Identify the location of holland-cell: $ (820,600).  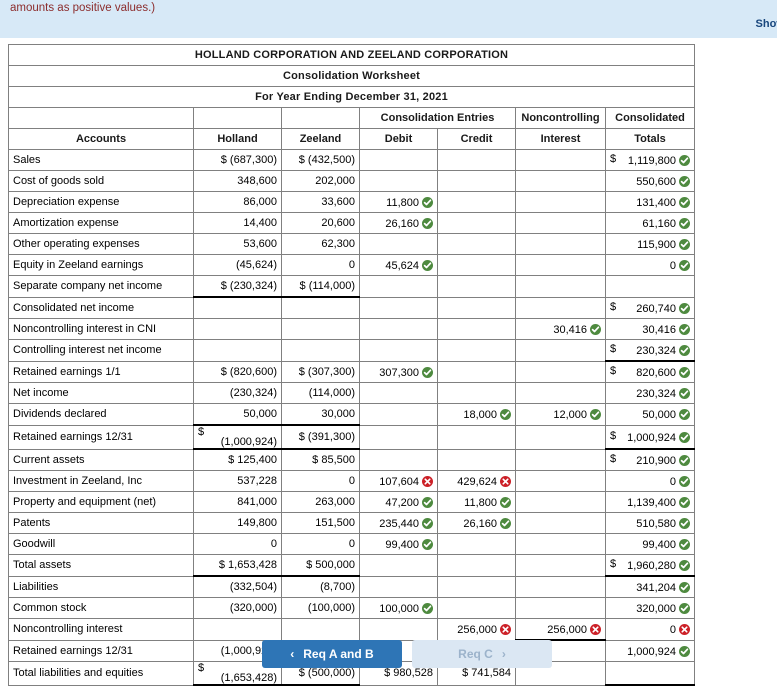
(237, 371).